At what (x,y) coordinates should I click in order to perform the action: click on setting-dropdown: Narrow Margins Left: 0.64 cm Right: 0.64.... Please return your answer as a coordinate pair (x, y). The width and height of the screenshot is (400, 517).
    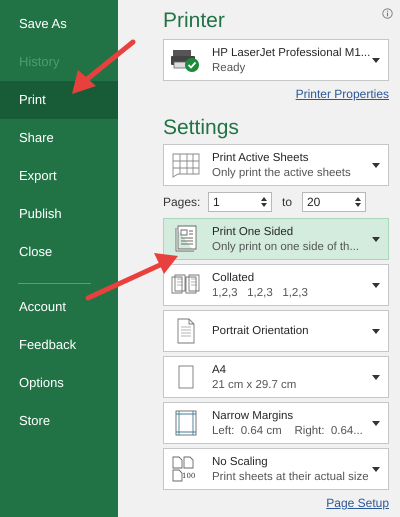
    Looking at the image, I should click on (276, 423).